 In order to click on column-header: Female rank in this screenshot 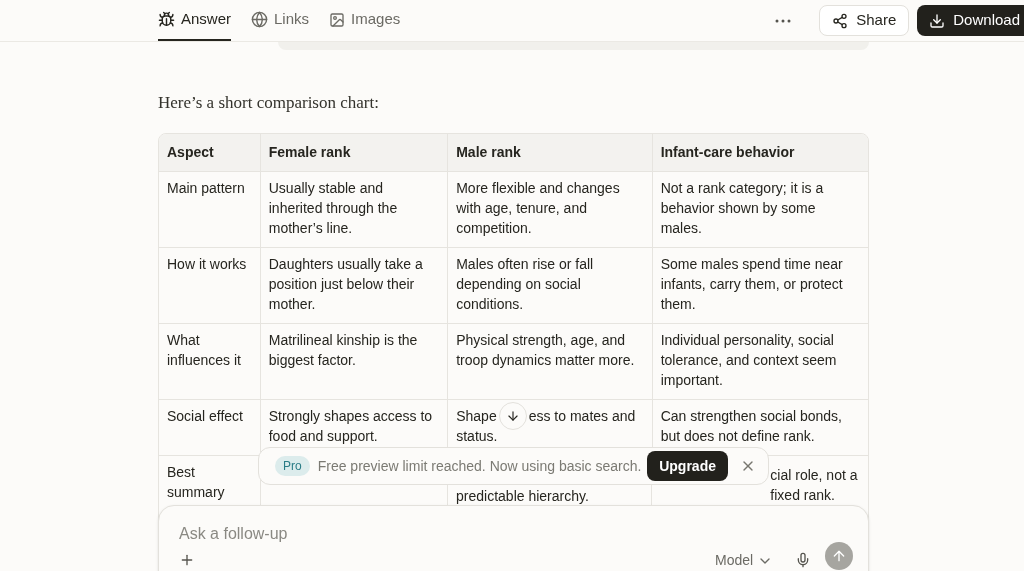, I will do `click(353, 152)`.